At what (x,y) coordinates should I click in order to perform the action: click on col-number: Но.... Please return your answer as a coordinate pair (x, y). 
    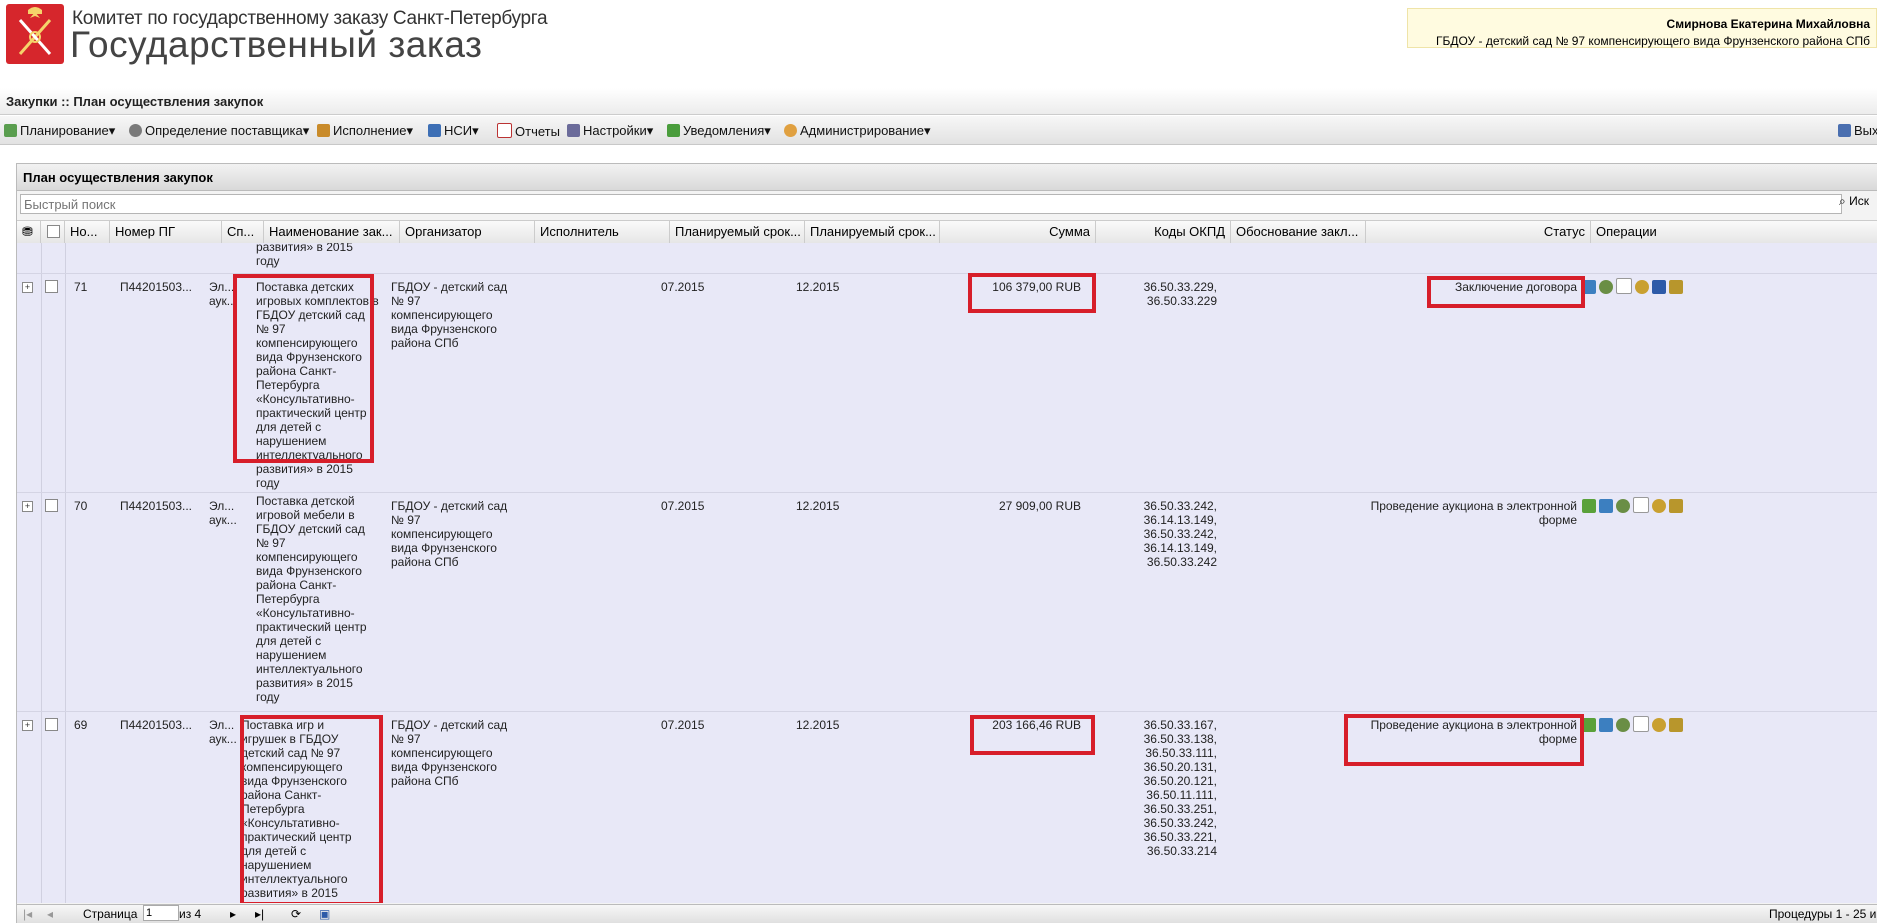
    Looking at the image, I should click on (87, 232).